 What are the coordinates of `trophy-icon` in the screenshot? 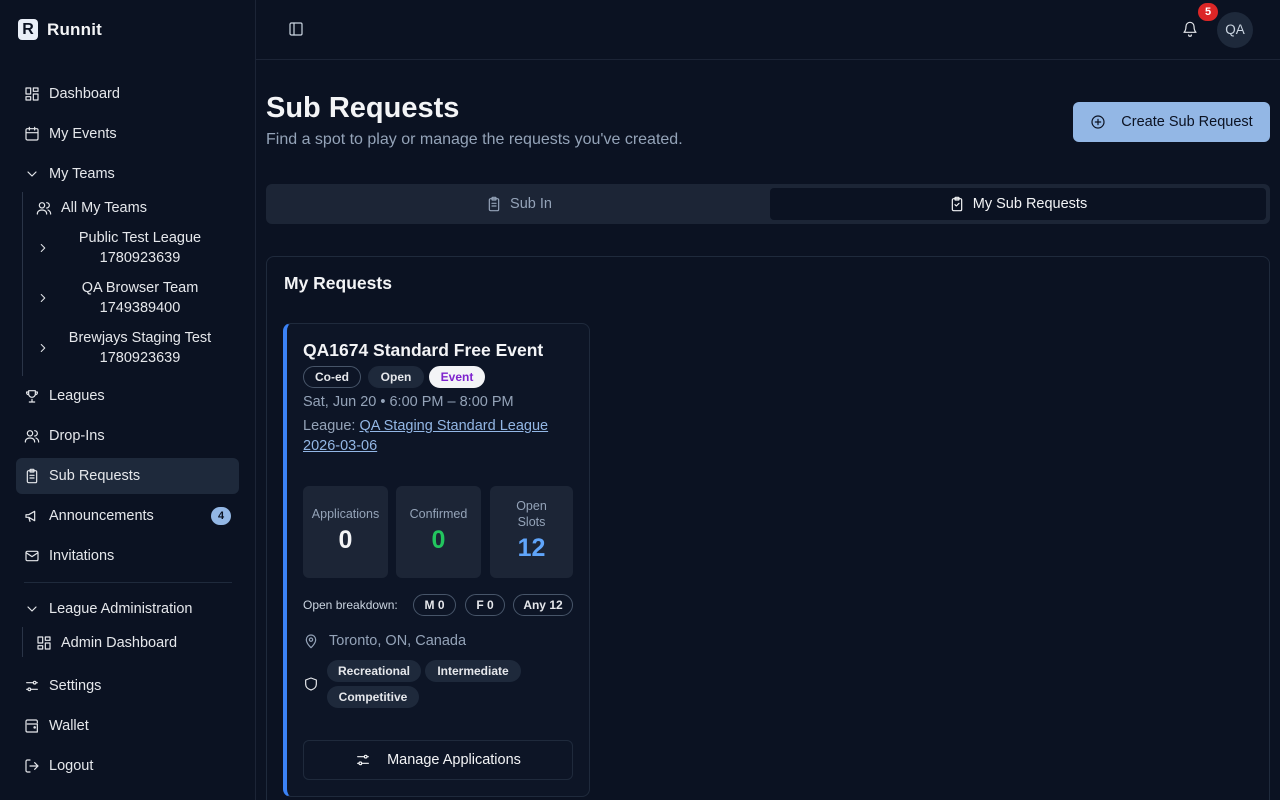 It's located at (32, 396).